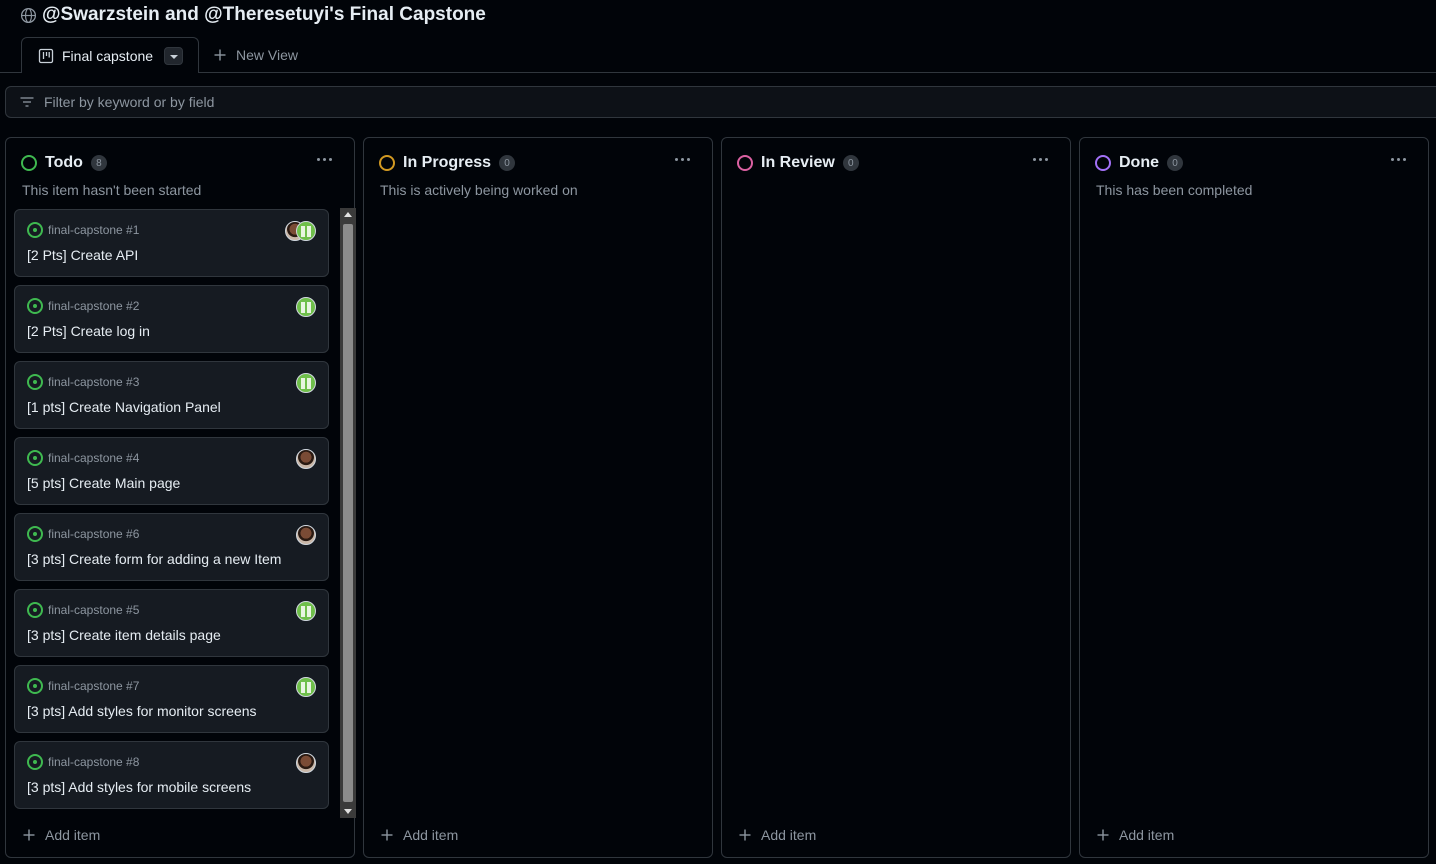 Image resolution: width=1436 pixels, height=864 pixels. I want to click on issue-title: [3 pts] Add styles for mobile screens, so click(139, 787).